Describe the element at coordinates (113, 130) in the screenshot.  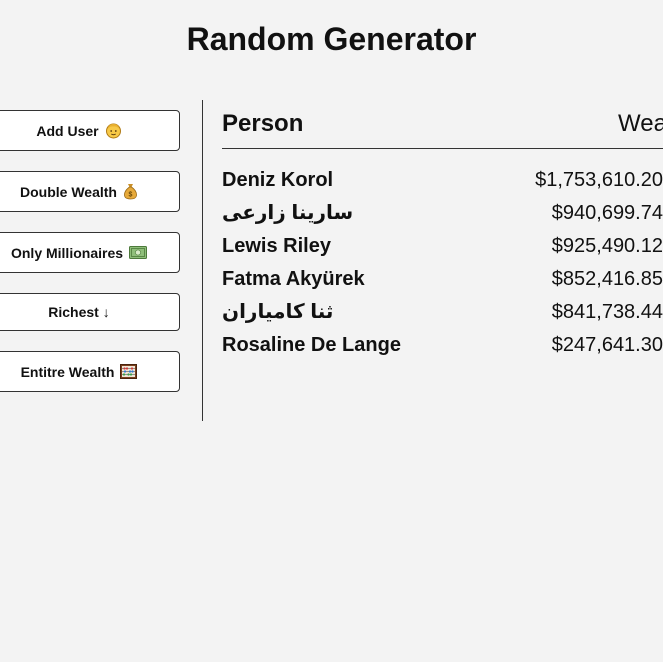
I see `person-face-icon` at that location.